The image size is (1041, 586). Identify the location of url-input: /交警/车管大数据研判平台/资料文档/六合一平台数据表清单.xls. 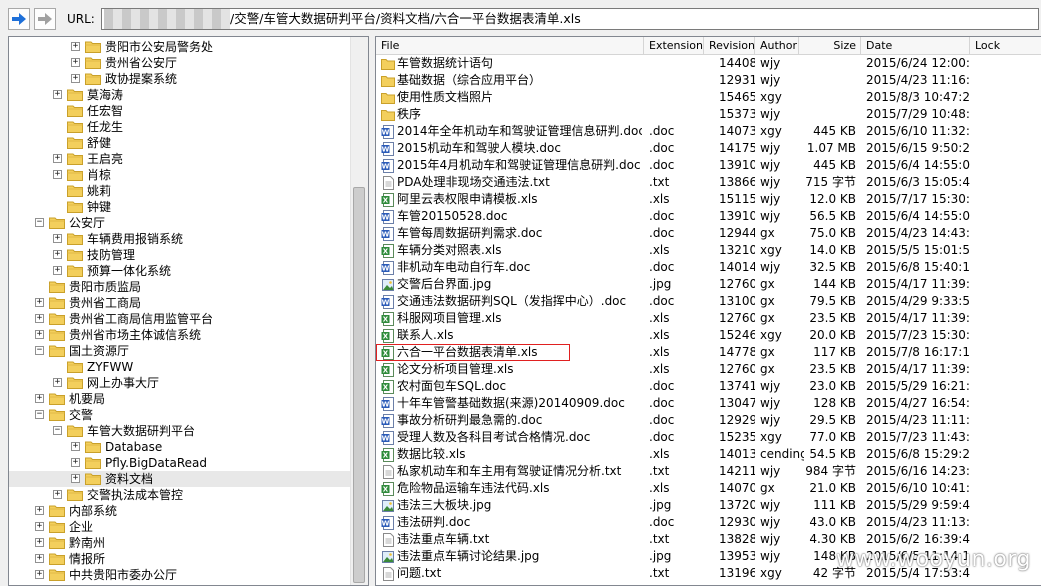
(570, 19).